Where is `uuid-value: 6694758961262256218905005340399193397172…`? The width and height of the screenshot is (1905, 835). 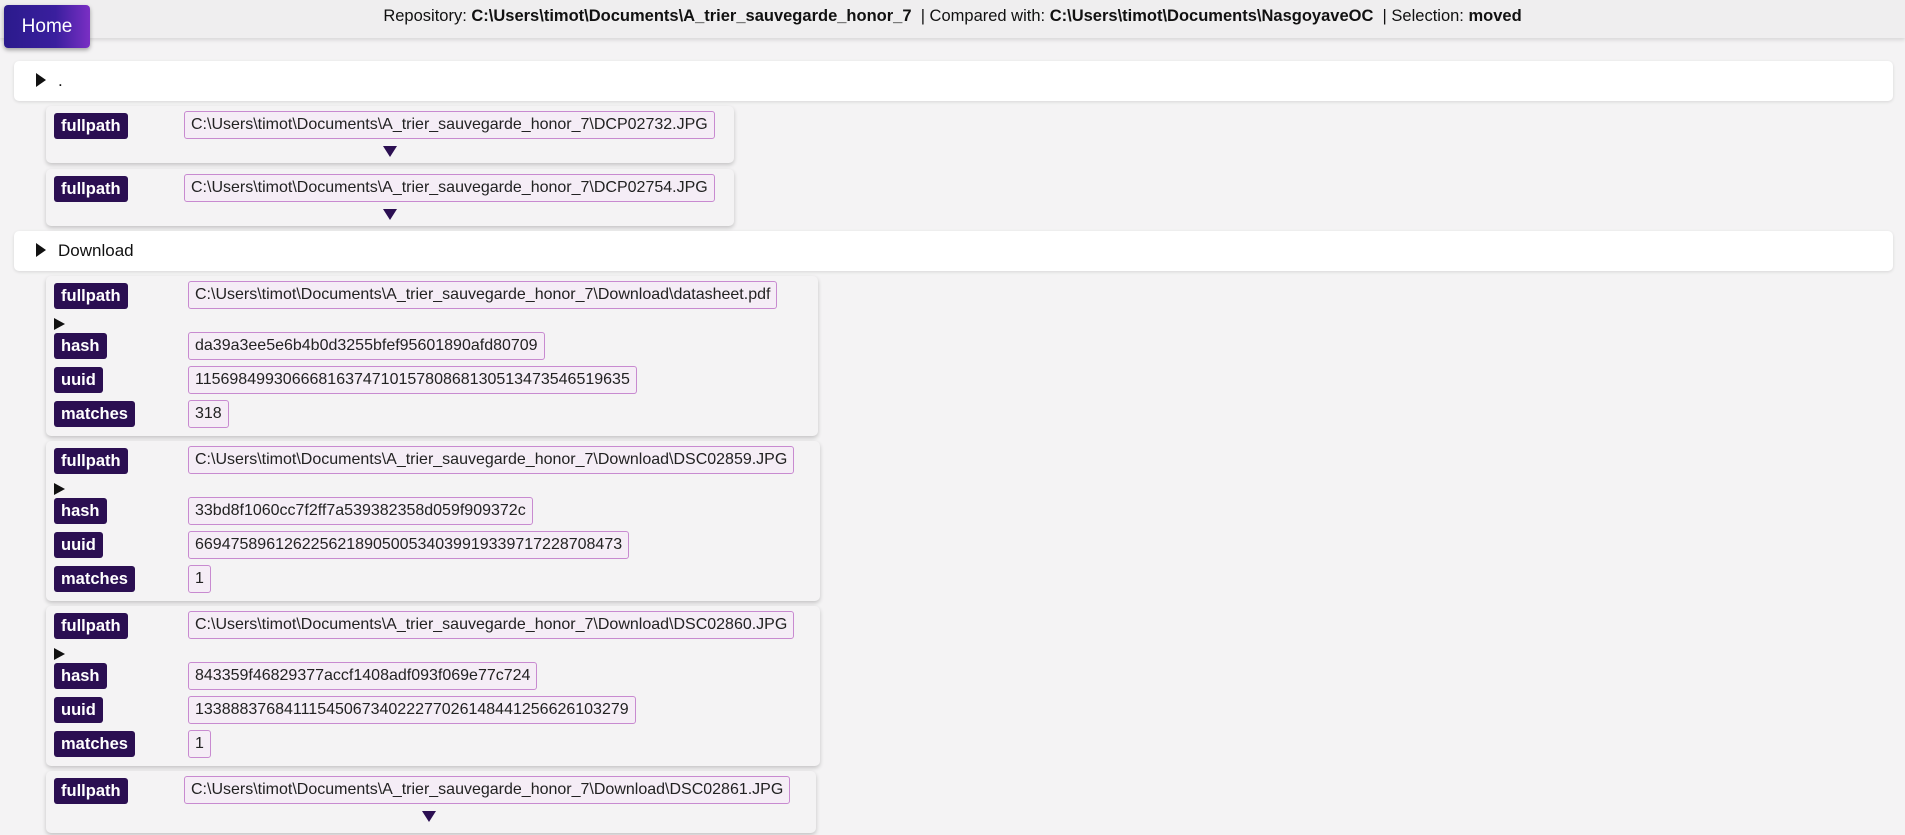 uuid-value: 6694758961262256218905005340399193397172… is located at coordinates (409, 545).